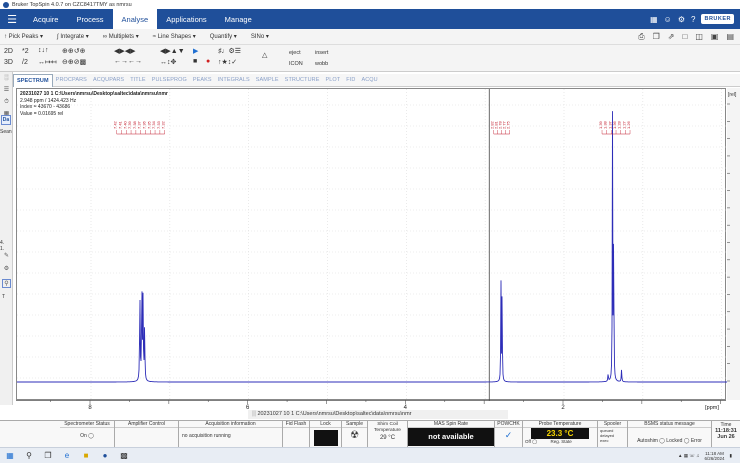 Image resolution: width=740 pixels, height=463 pixels. Describe the element at coordinates (169, 80) in the screenshot. I see `tab-pulseprog: PULSEPROG` at that location.